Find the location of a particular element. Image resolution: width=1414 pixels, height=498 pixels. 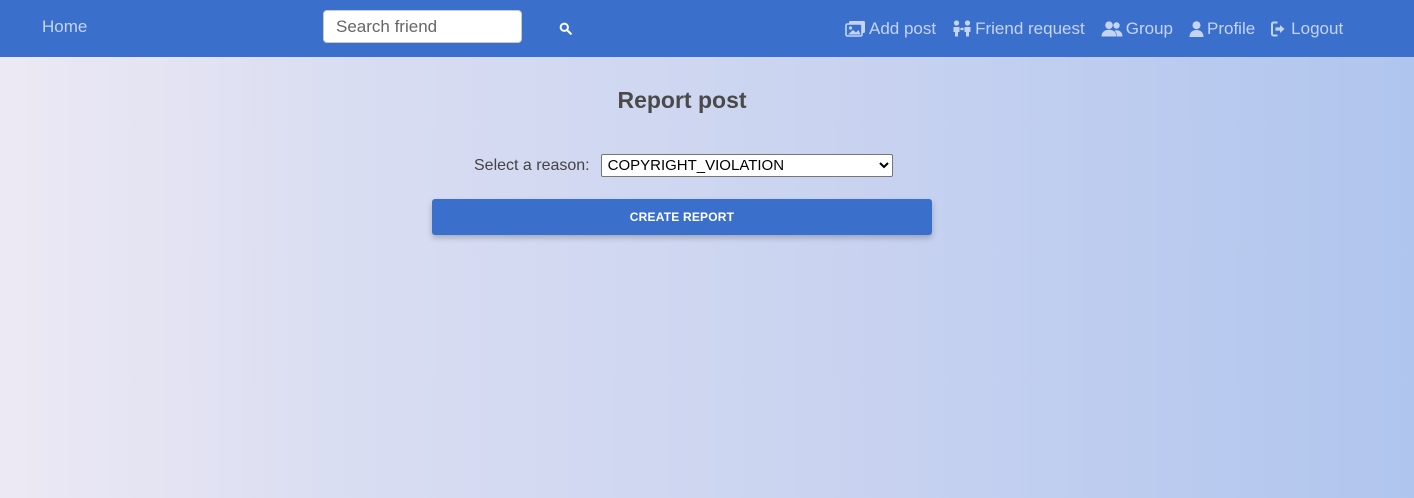

nav-friend-request: Friend request is located at coordinates (1018, 29).